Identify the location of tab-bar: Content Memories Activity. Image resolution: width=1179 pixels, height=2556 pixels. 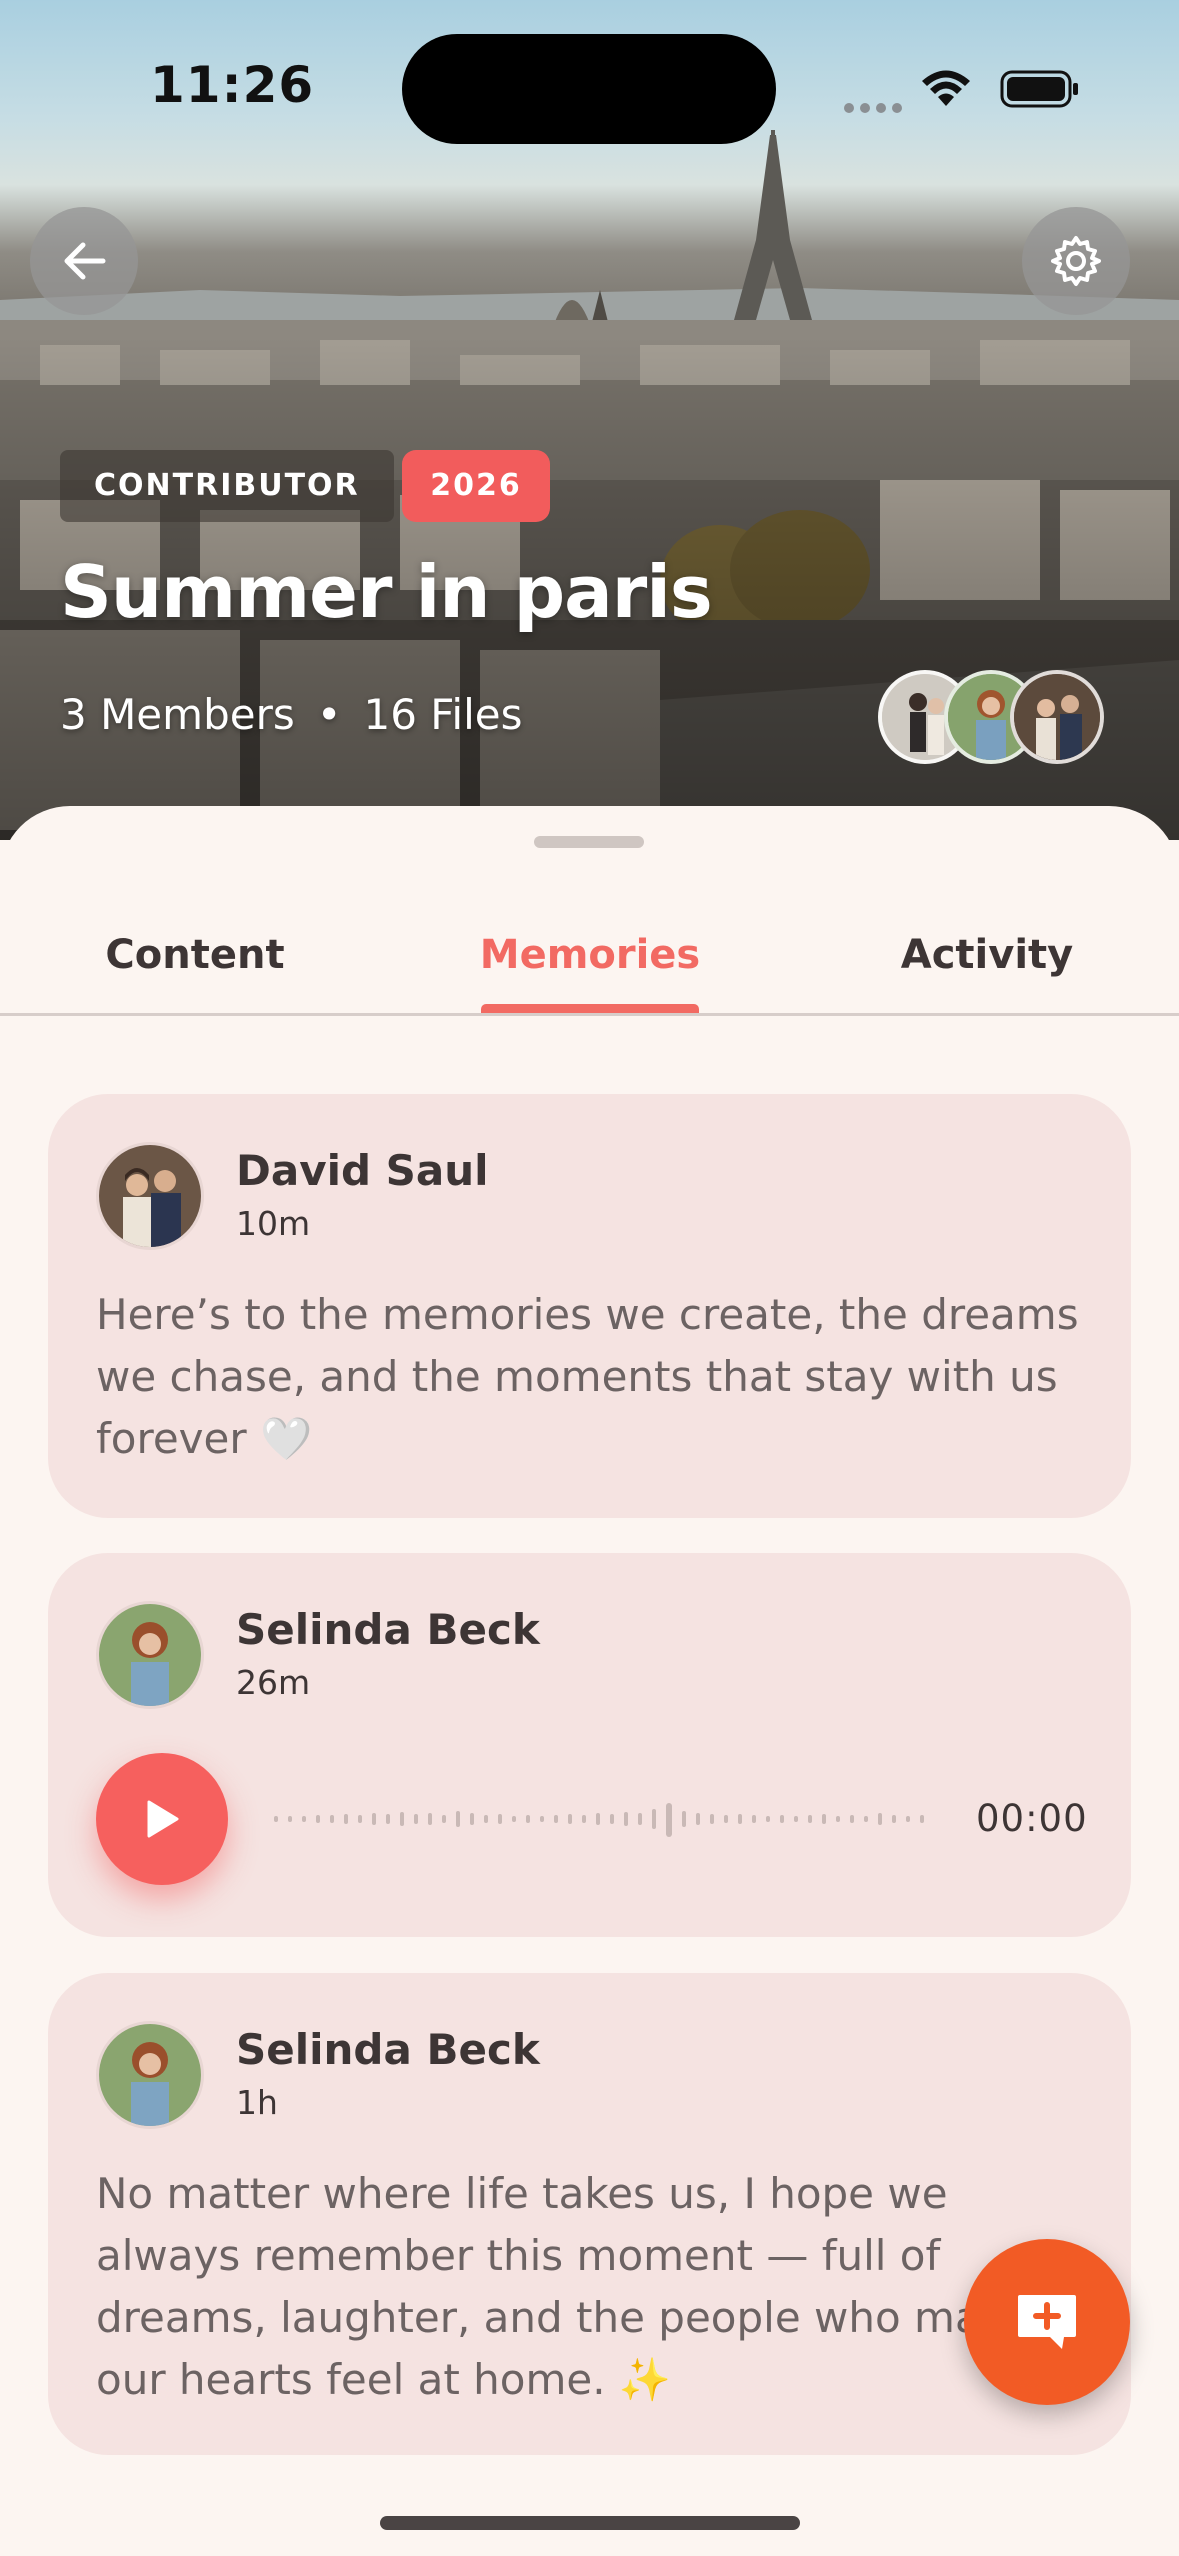
(589, 966).